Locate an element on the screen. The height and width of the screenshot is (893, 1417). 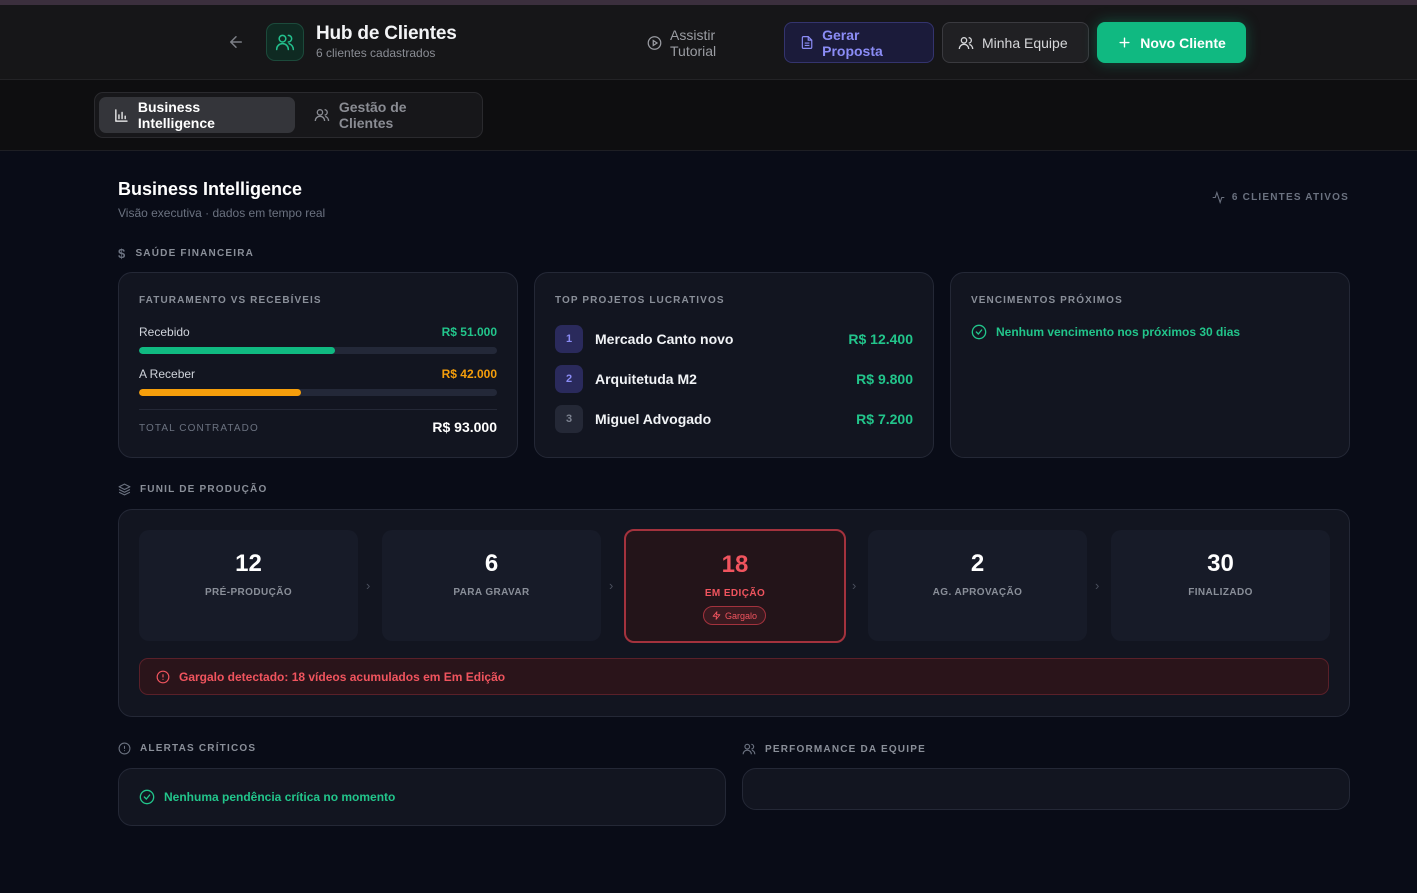
rank-badge: 1 is located at coordinates (569, 339).